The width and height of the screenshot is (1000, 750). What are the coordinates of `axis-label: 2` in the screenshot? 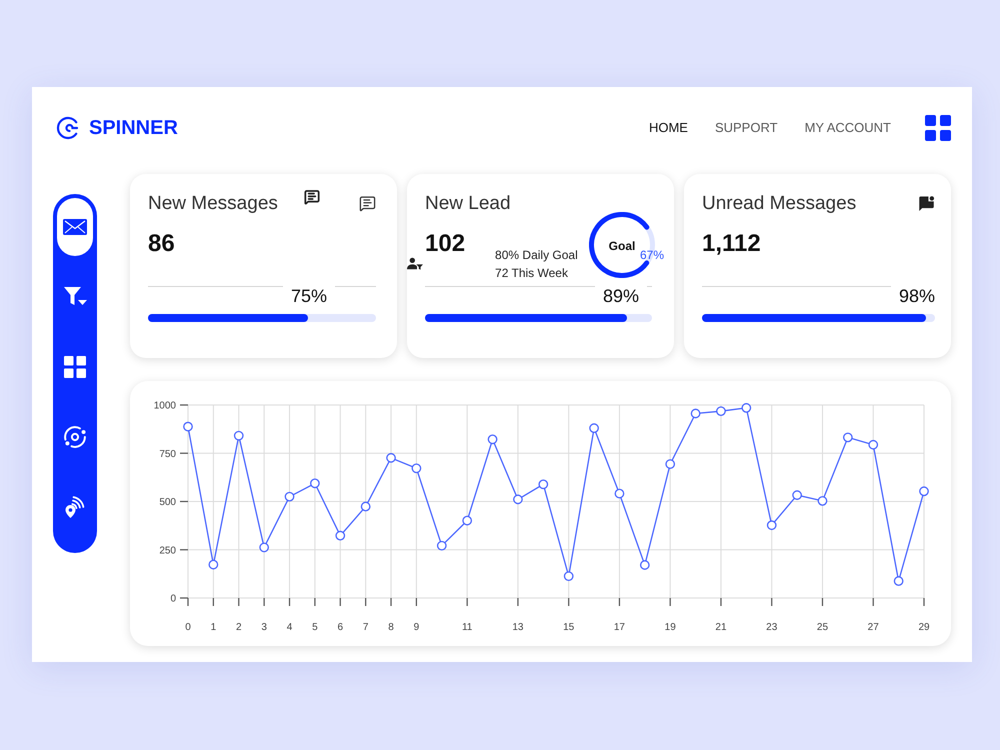 It's located at (239, 627).